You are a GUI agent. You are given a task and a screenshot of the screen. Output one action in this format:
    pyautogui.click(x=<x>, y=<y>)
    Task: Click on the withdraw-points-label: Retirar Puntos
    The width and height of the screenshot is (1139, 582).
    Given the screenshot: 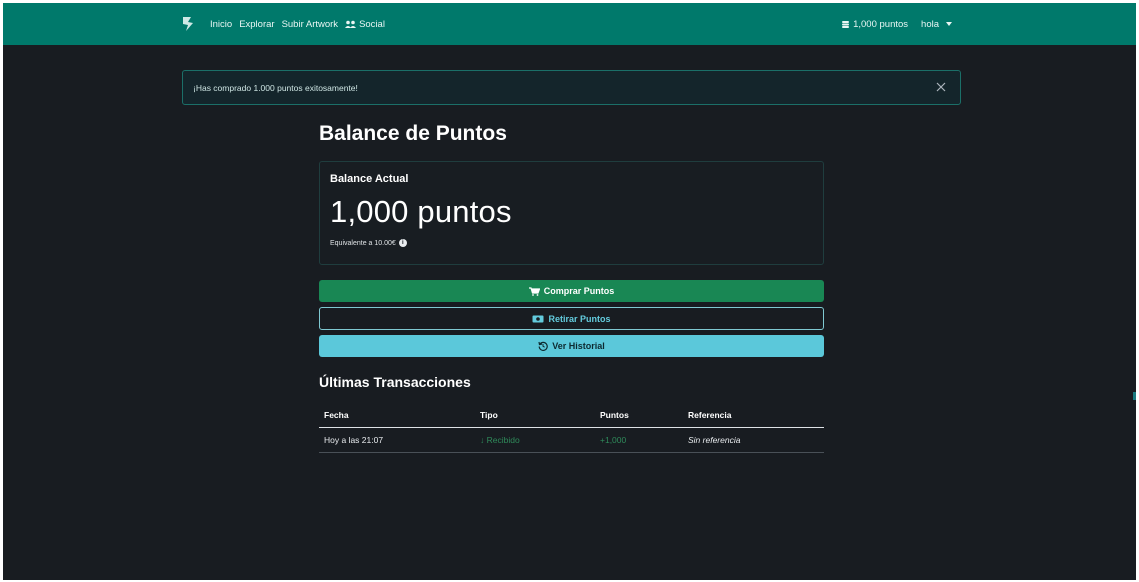 What is the action you would take?
    pyautogui.click(x=579, y=318)
    